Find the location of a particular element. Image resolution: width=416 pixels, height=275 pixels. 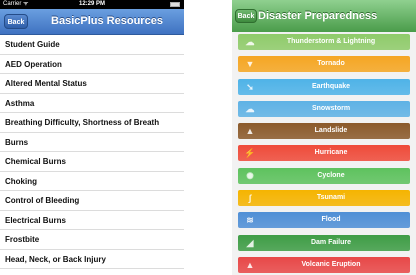

disaster-button: ☁ Snowstorm is located at coordinates (324, 108).